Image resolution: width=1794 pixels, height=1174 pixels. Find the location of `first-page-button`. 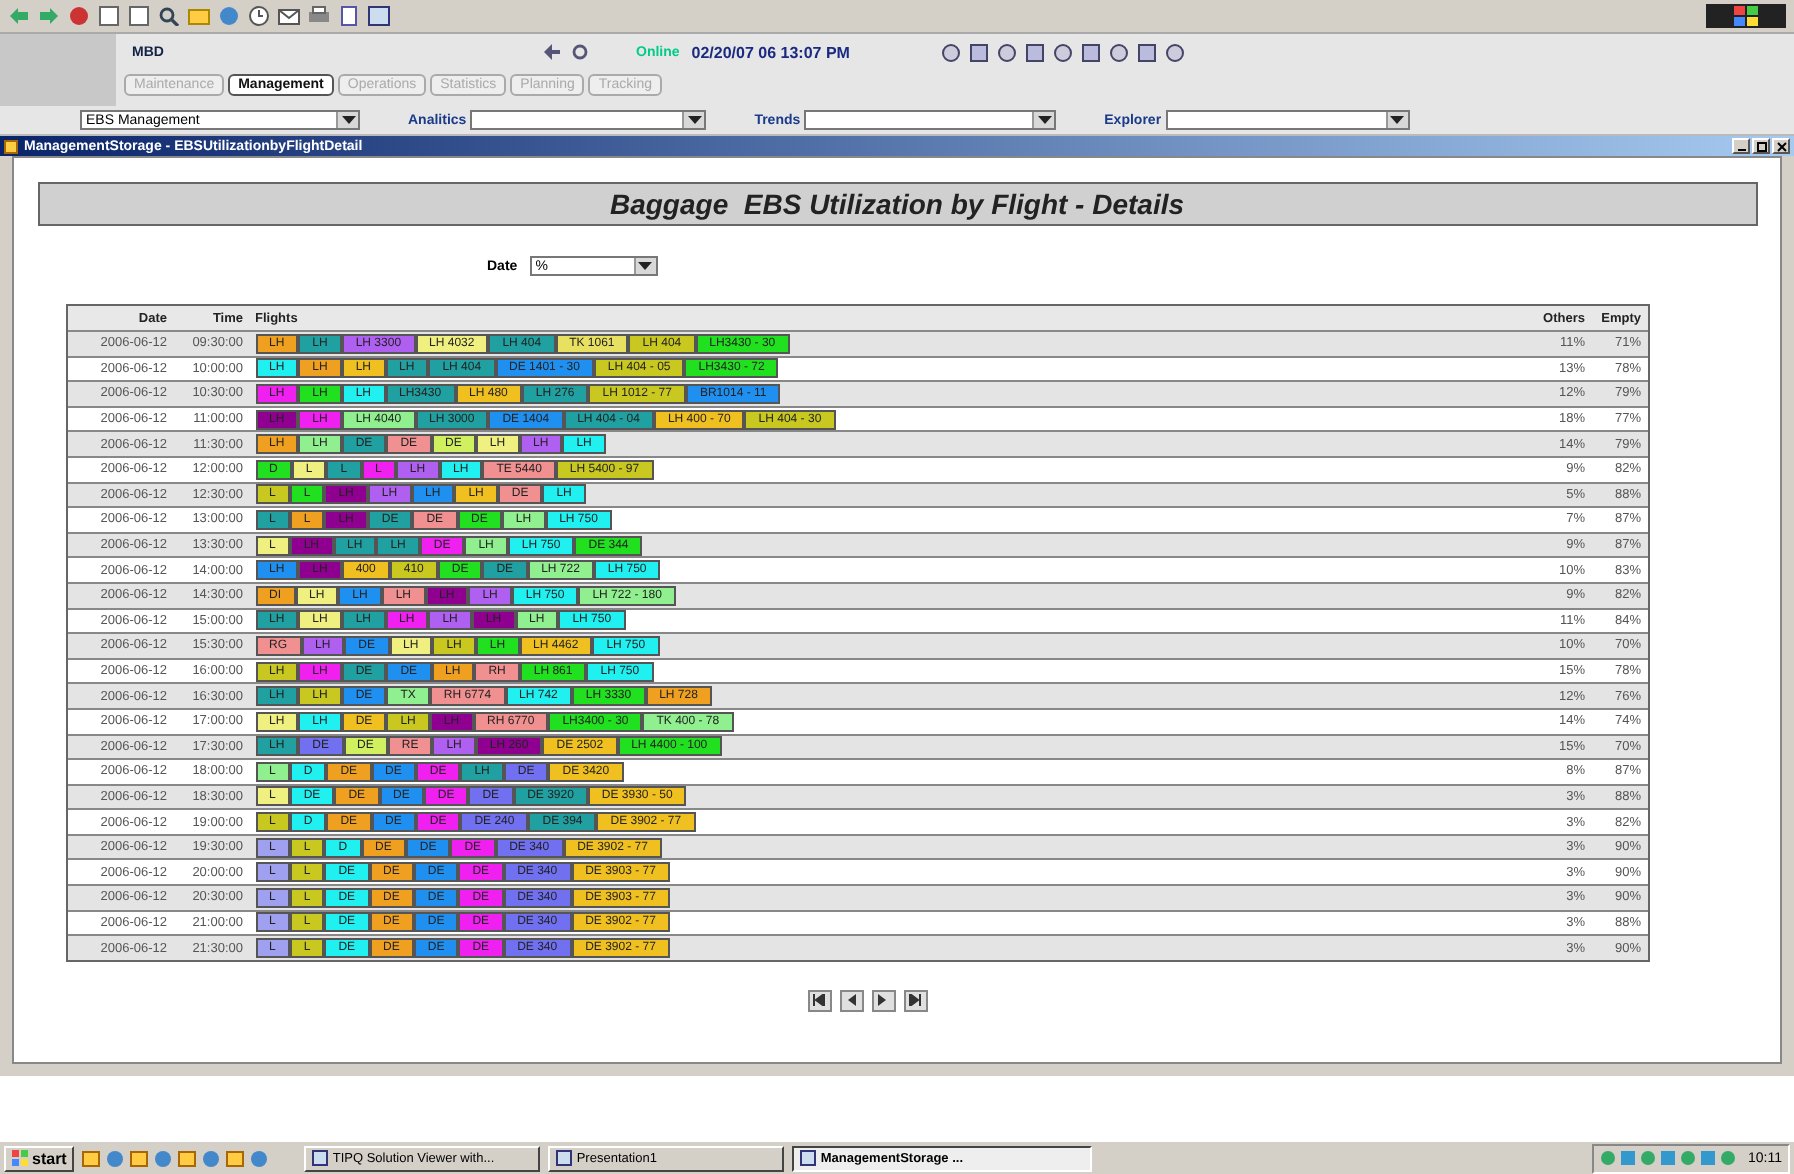

first-page-button is located at coordinates (819, 1000).